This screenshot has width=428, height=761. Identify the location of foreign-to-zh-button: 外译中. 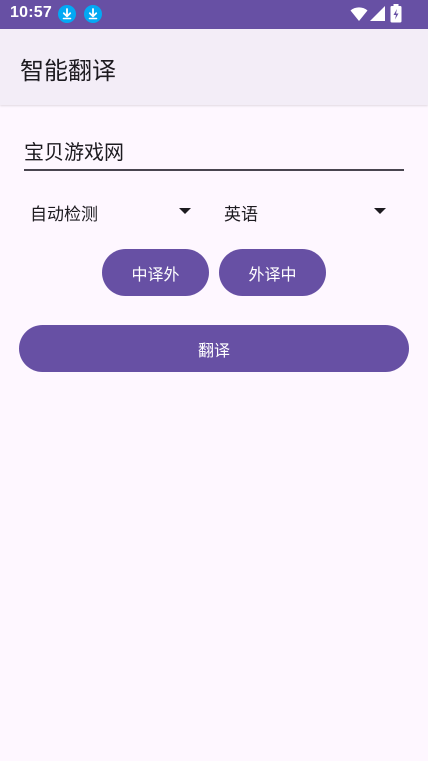
(272, 272).